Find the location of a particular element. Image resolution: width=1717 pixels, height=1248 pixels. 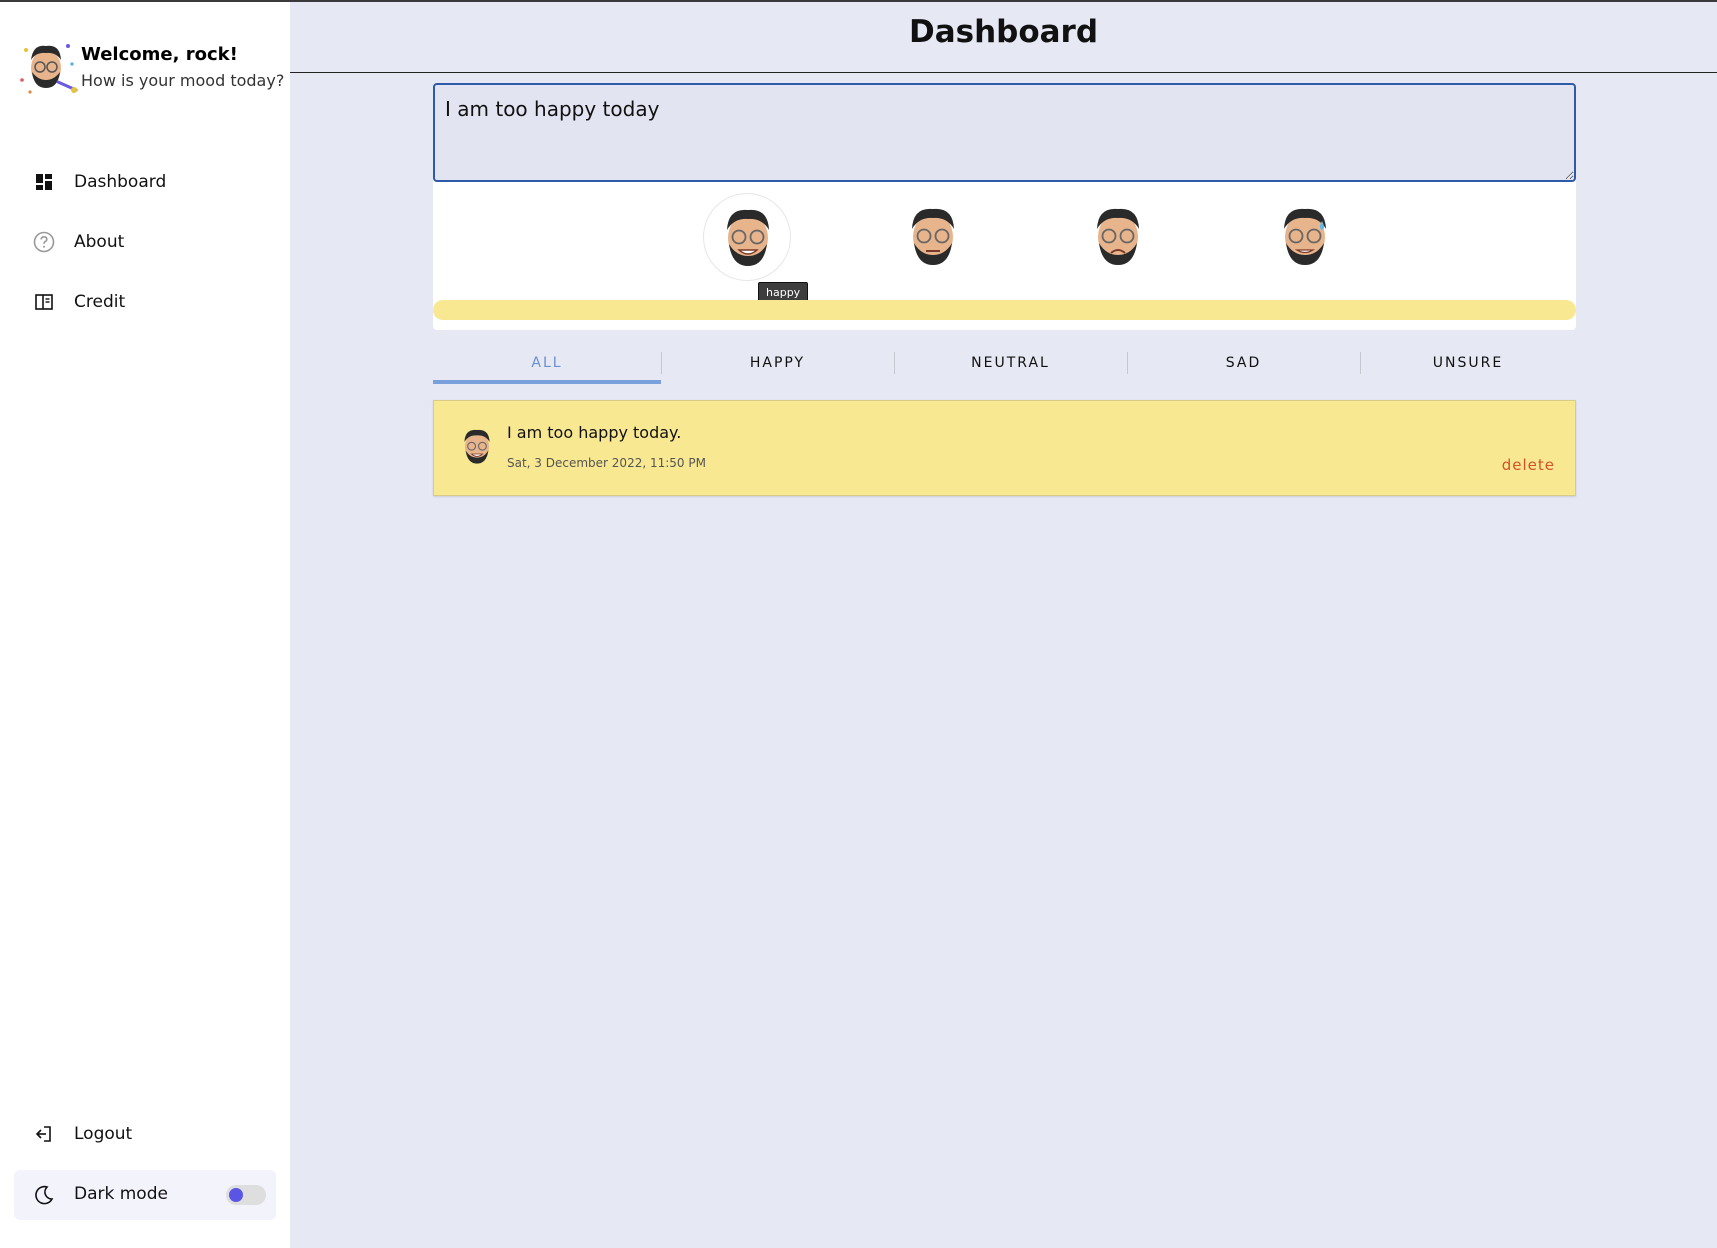

page-title: Dashboard is located at coordinates (1003, 32).